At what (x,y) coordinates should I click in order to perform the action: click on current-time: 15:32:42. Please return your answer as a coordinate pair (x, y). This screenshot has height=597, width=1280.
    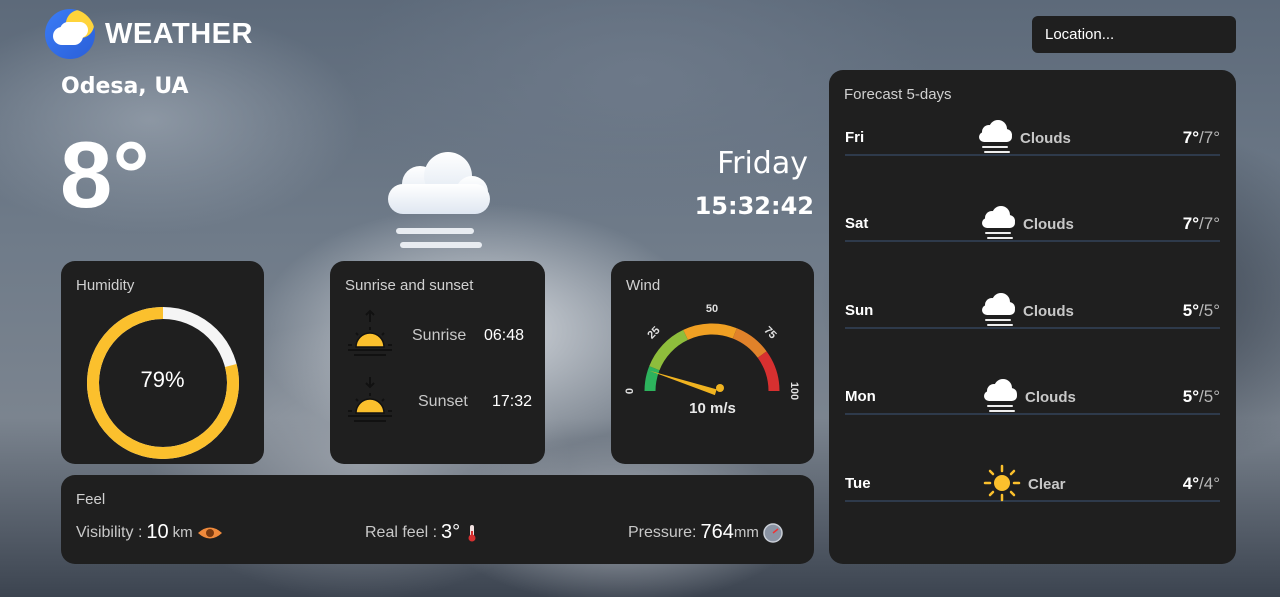
    Looking at the image, I should click on (754, 206).